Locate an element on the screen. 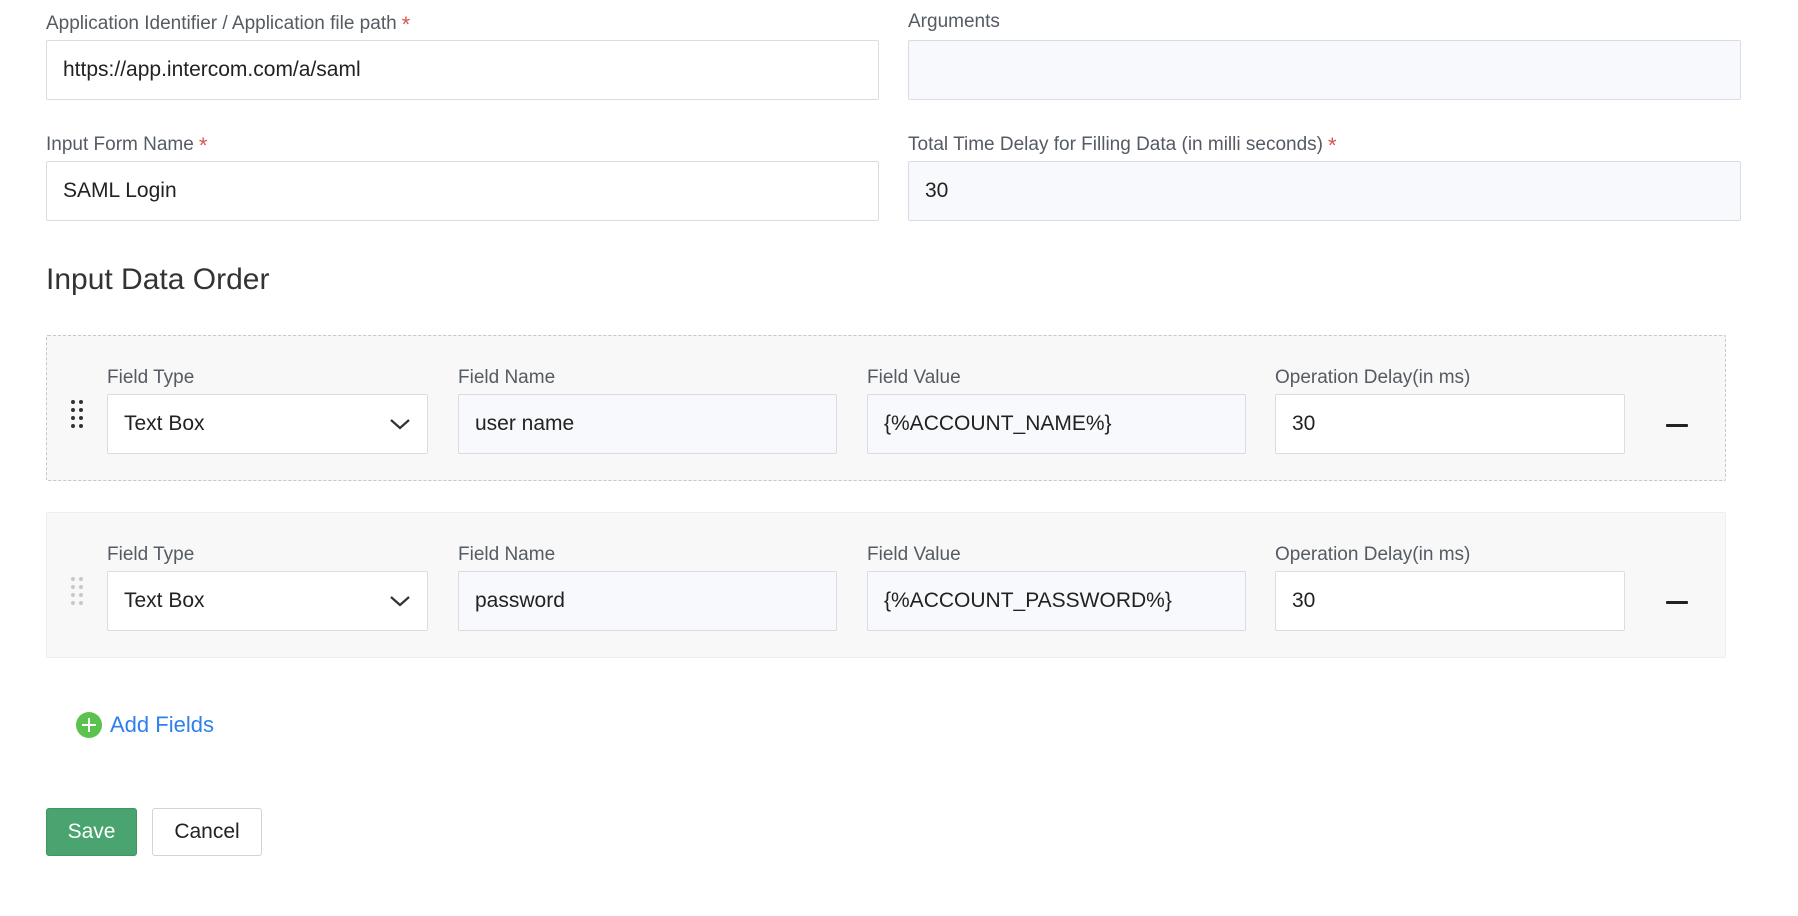 The image size is (1798, 916). input-form-name-label-text: Input Form Name is located at coordinates (120, 144).